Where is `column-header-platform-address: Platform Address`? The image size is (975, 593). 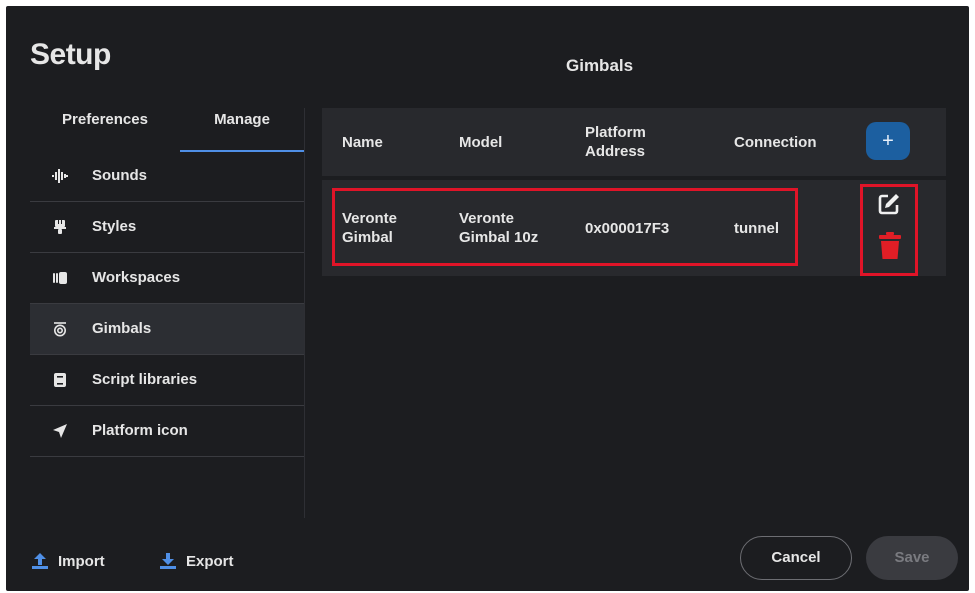 column-header-platform-address: Platform Address is located at coordinates (615, 142).